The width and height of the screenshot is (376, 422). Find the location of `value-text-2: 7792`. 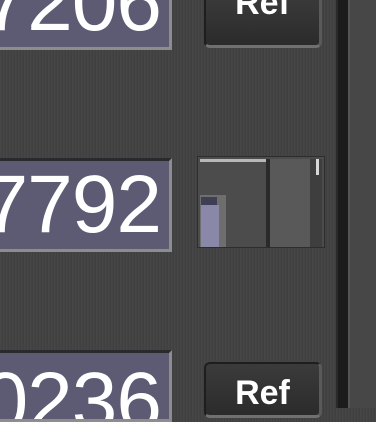

value-text-2: 7792 is located at coordinates (81, 204).